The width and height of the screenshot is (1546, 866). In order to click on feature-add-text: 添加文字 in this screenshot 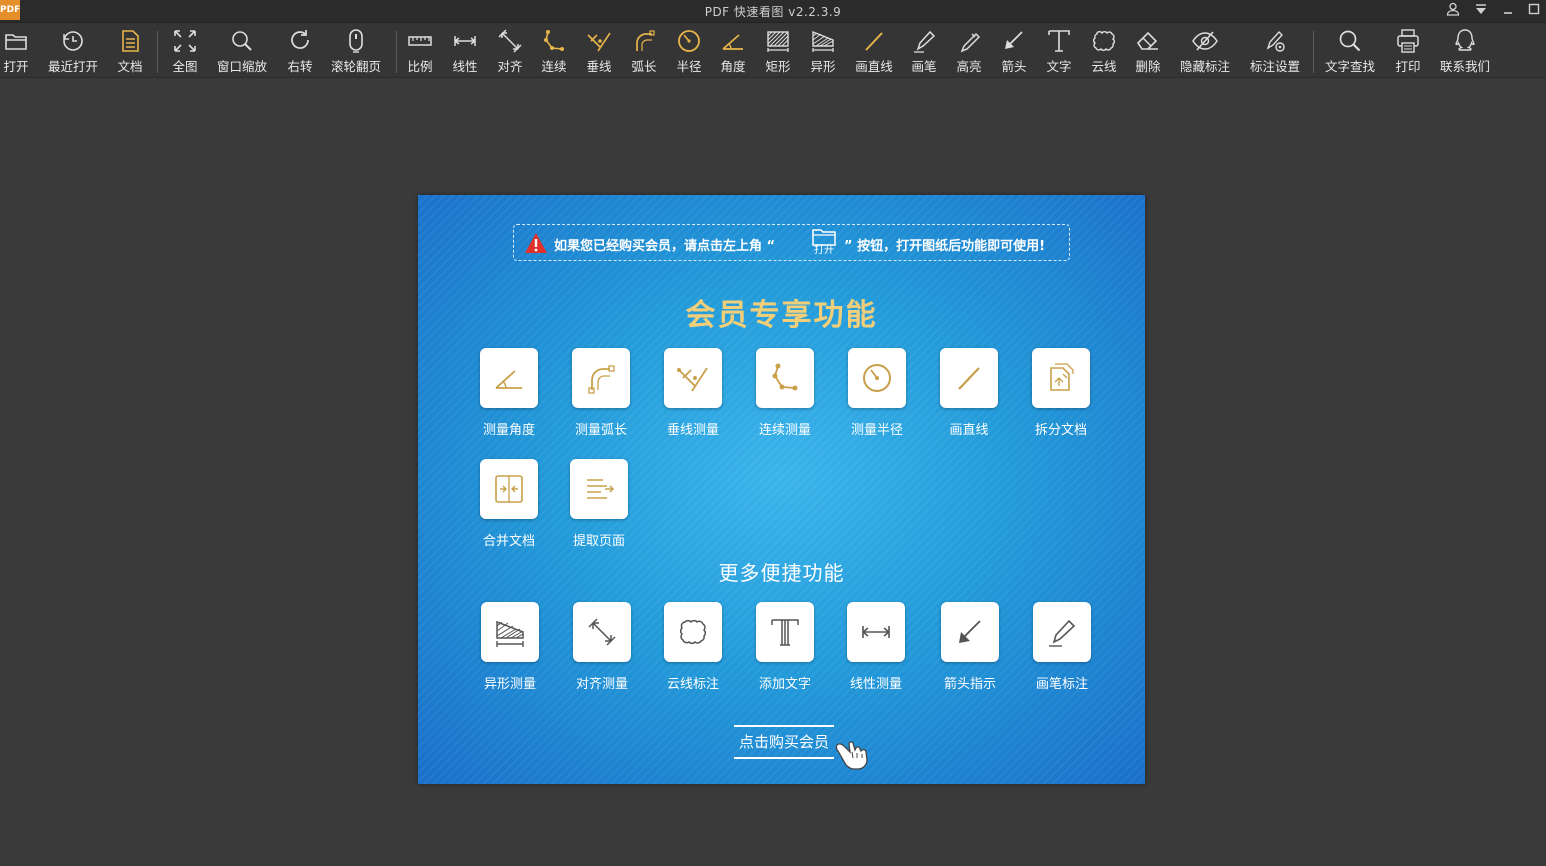, I will do `click(785, 647)`.